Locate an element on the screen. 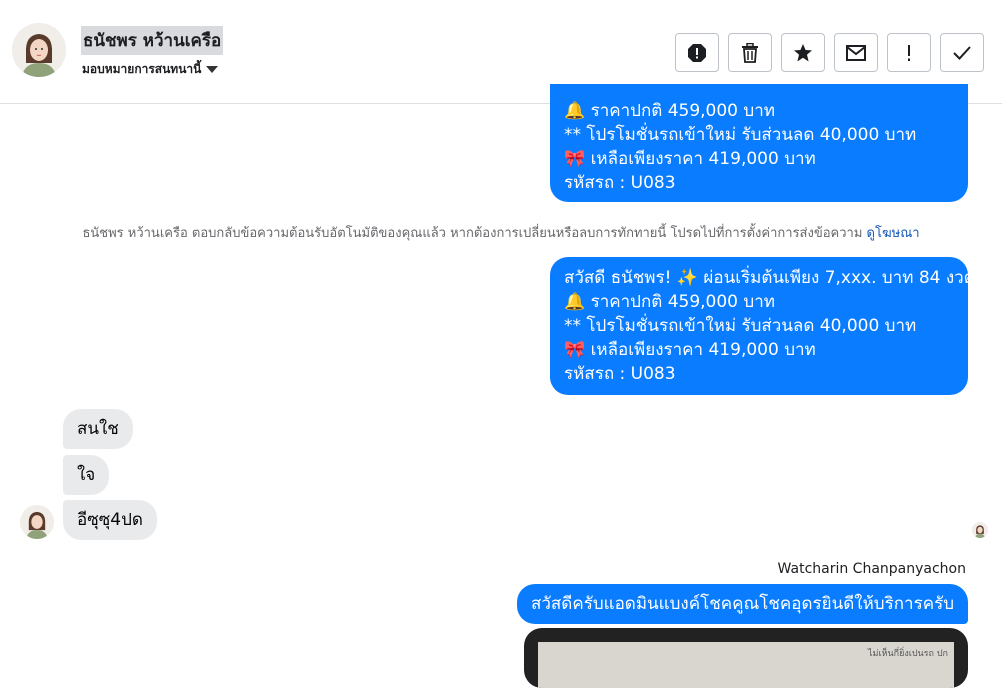 The image size is (1002, 688). contact-name: ธนัชพร หว้านเครือ is located at coordinates (152, 40).